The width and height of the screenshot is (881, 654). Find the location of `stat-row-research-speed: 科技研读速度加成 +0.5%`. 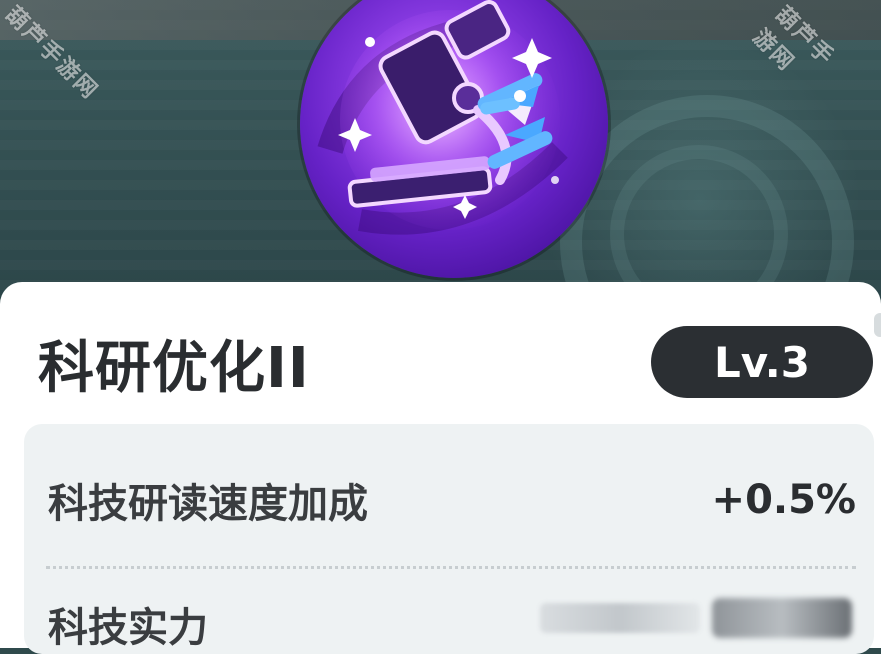

stat-row-research-speed: 科技研读速度加成 +0.5% is located at coordinates (452, 500).